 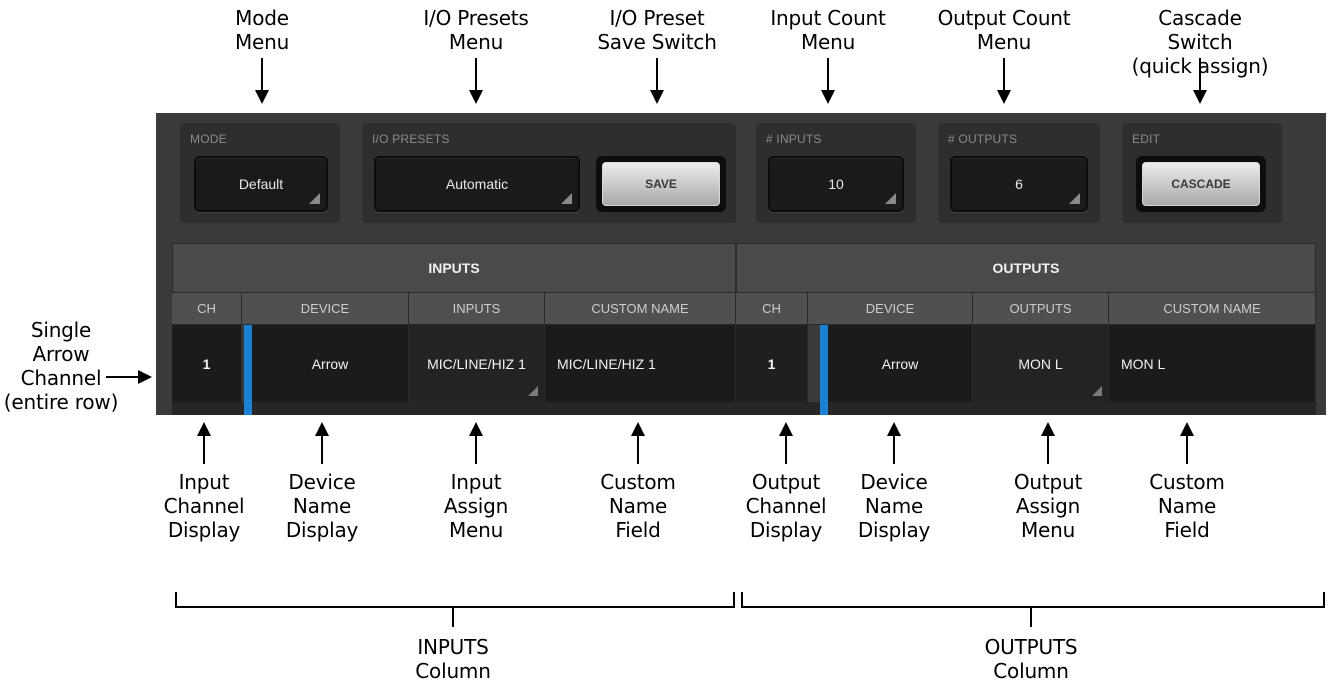 I want to click on outputs-count-dropdown: 6, so click(x=1019, y=184).